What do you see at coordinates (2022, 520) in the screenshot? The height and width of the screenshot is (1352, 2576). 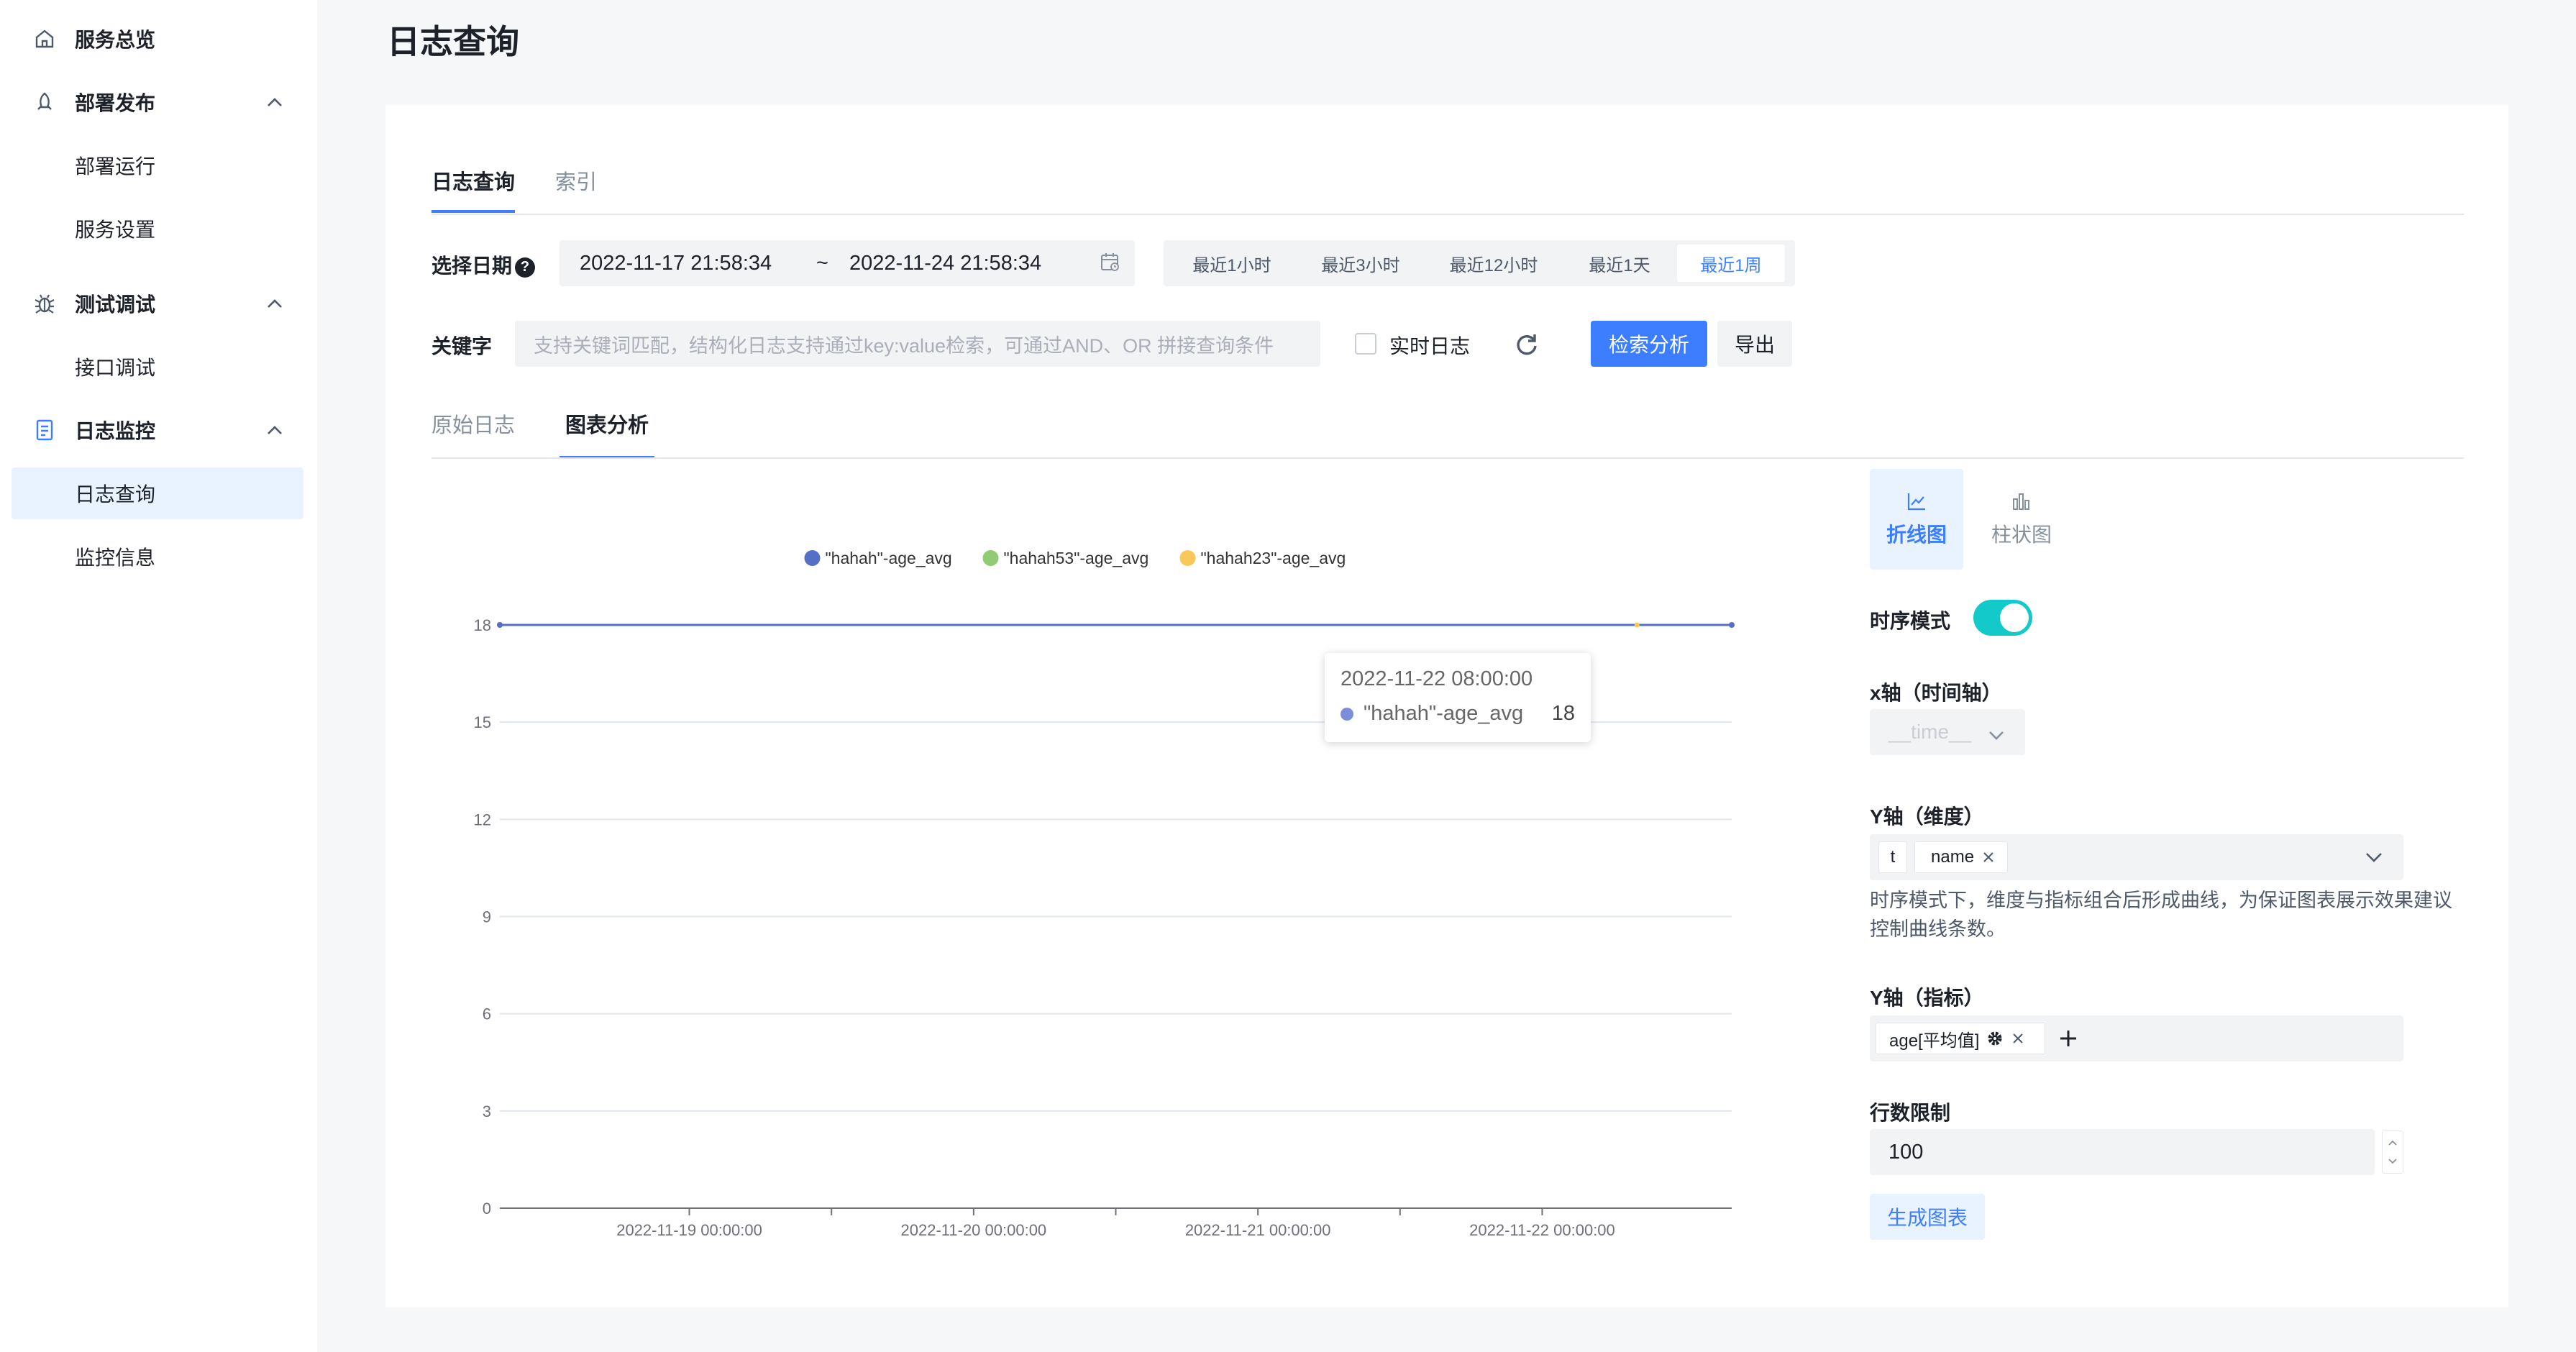 I see `chart-type-bar: 柱状图` at bounding box center [2022, 520].